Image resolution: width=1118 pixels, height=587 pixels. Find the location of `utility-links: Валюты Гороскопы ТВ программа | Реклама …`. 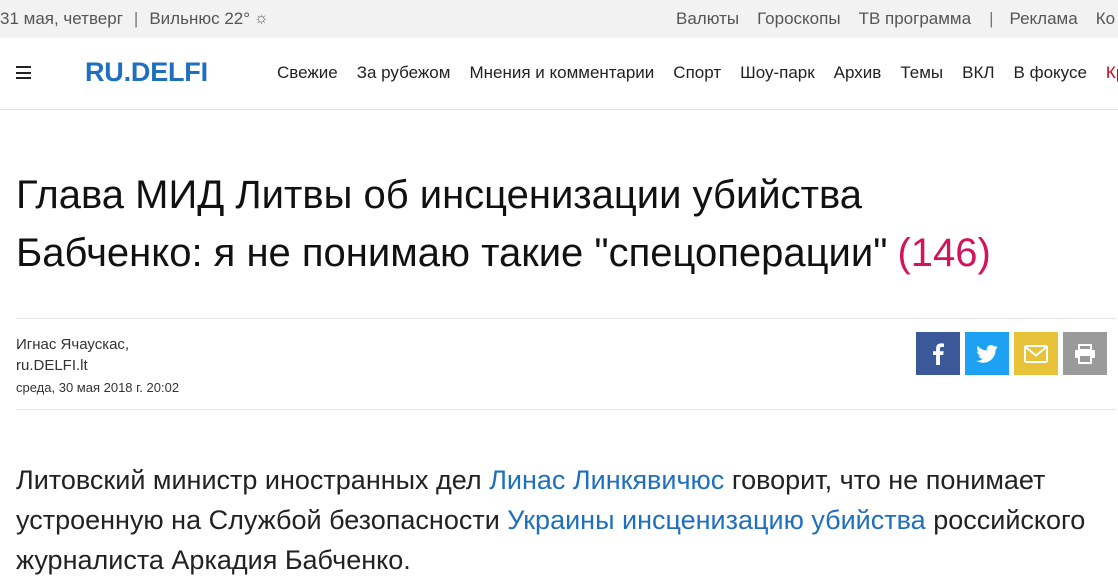

utility-links: Валюты Гороскопы ТВ программа | Реклама … is located at coordinates (897, 19).